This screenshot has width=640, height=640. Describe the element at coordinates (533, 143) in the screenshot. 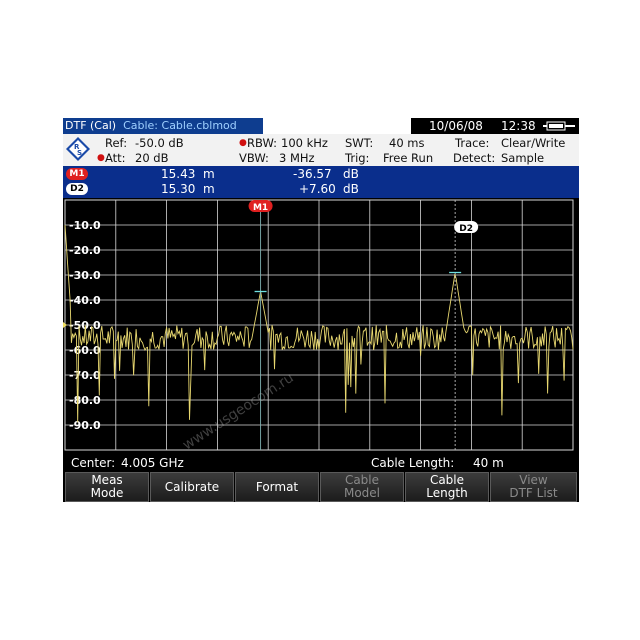

I see `trace-value: Clear/Write` at that location.